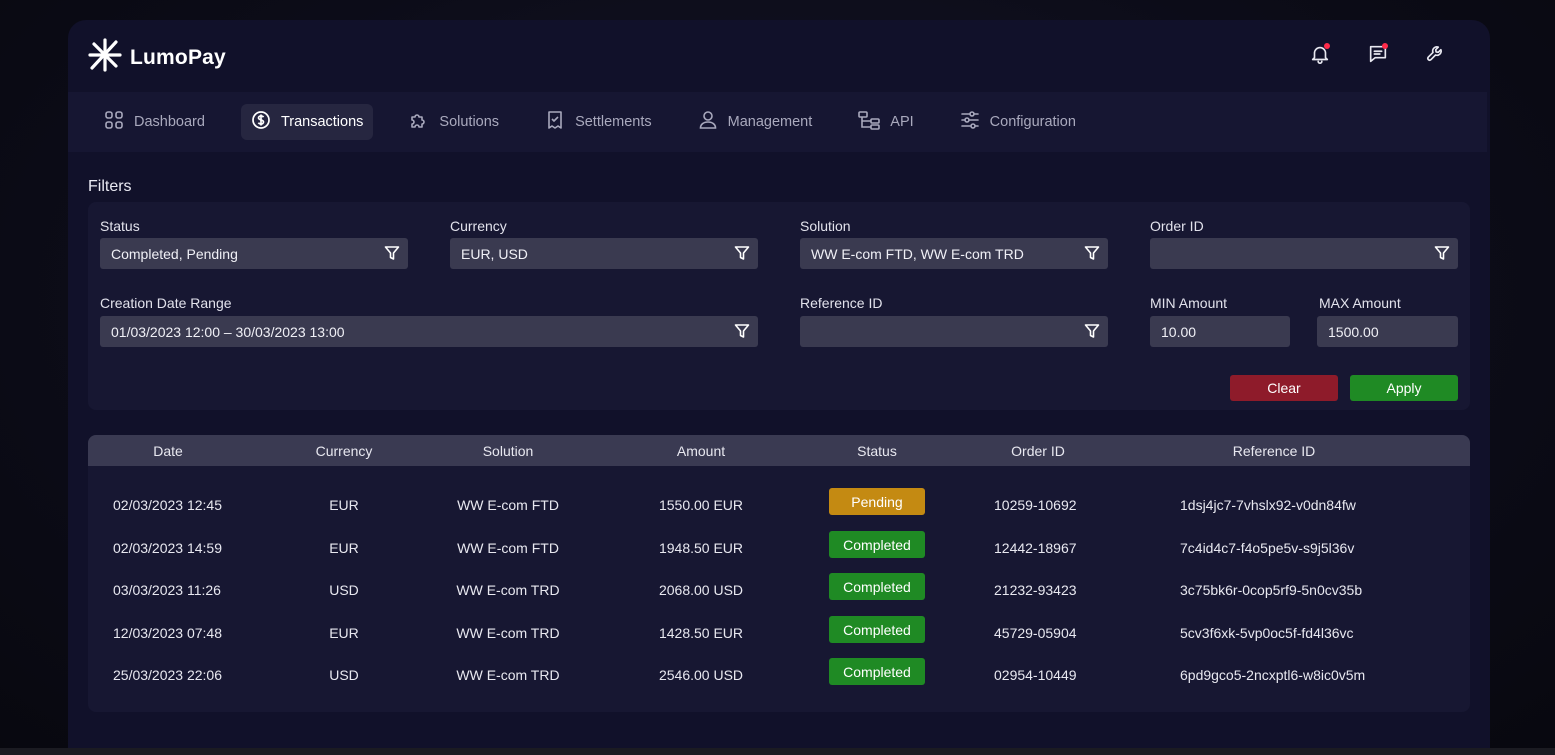  What do you see at coordinates (1038, 451) in the screenshot?
I see `col-order-id: Order ID` at bounding box center [1038, 451].